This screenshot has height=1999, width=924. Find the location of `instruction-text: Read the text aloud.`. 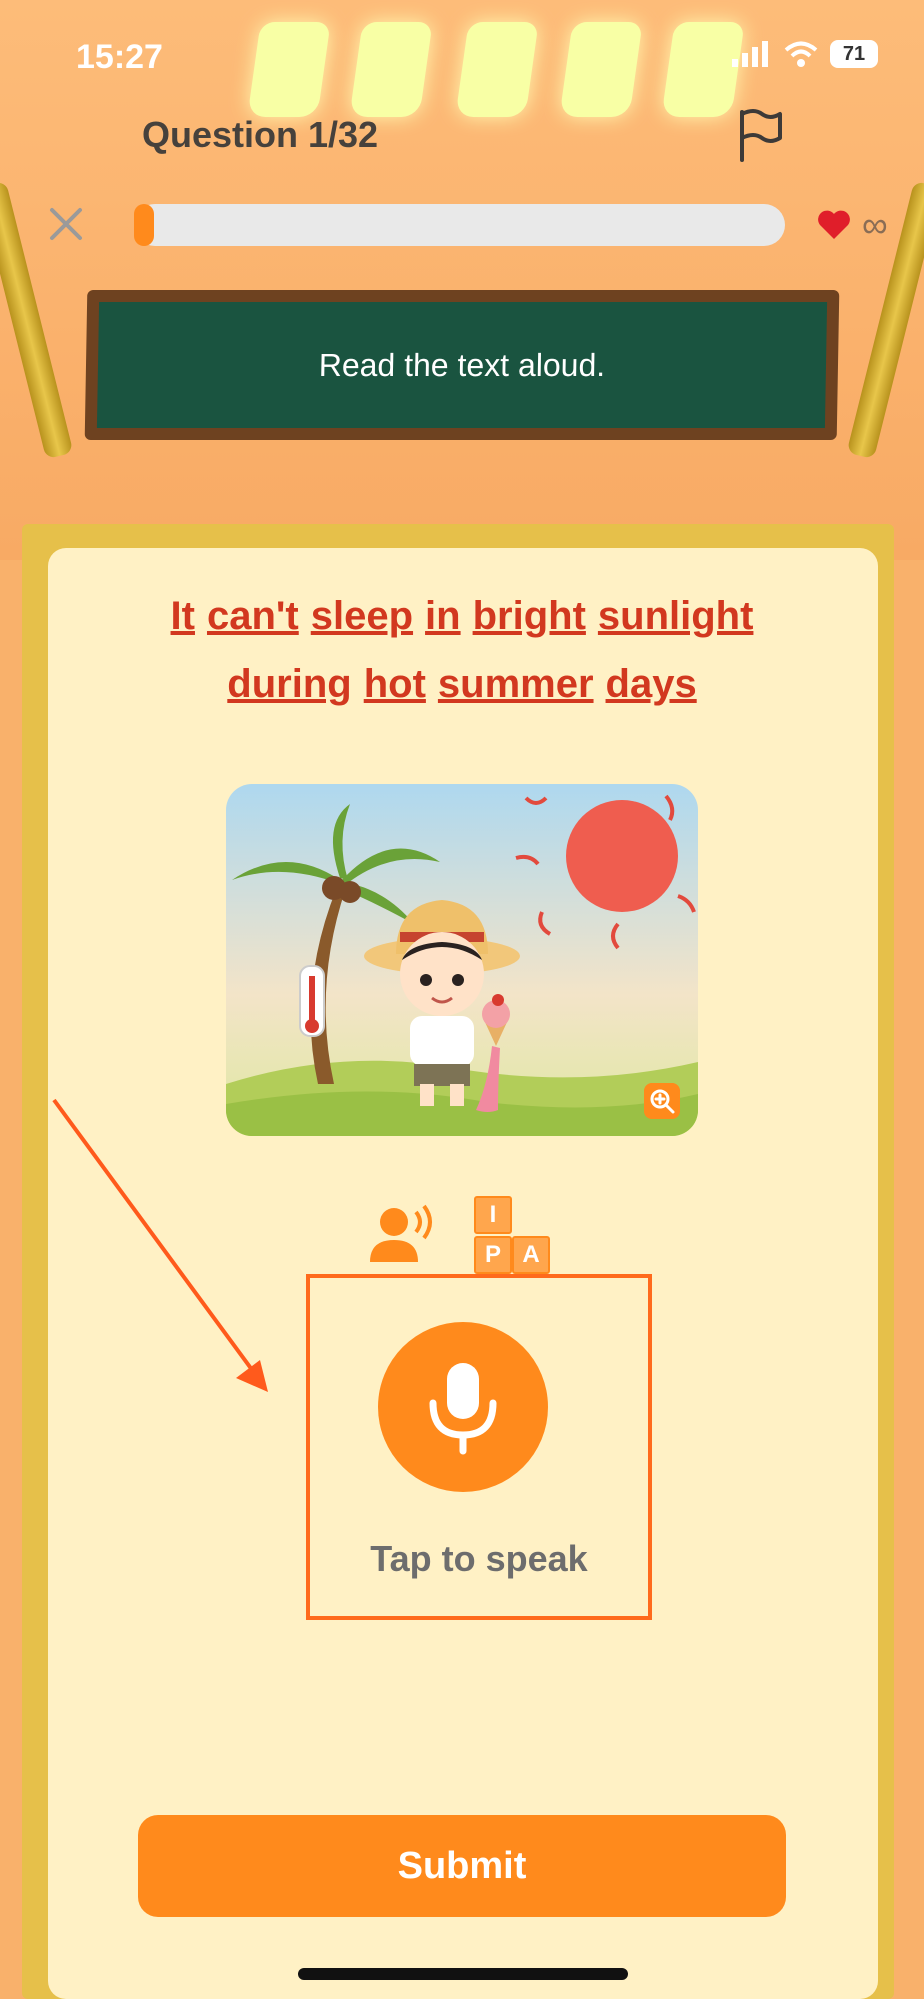

instruction-text: Read the text aloud. is located at coordinates (462, 365).